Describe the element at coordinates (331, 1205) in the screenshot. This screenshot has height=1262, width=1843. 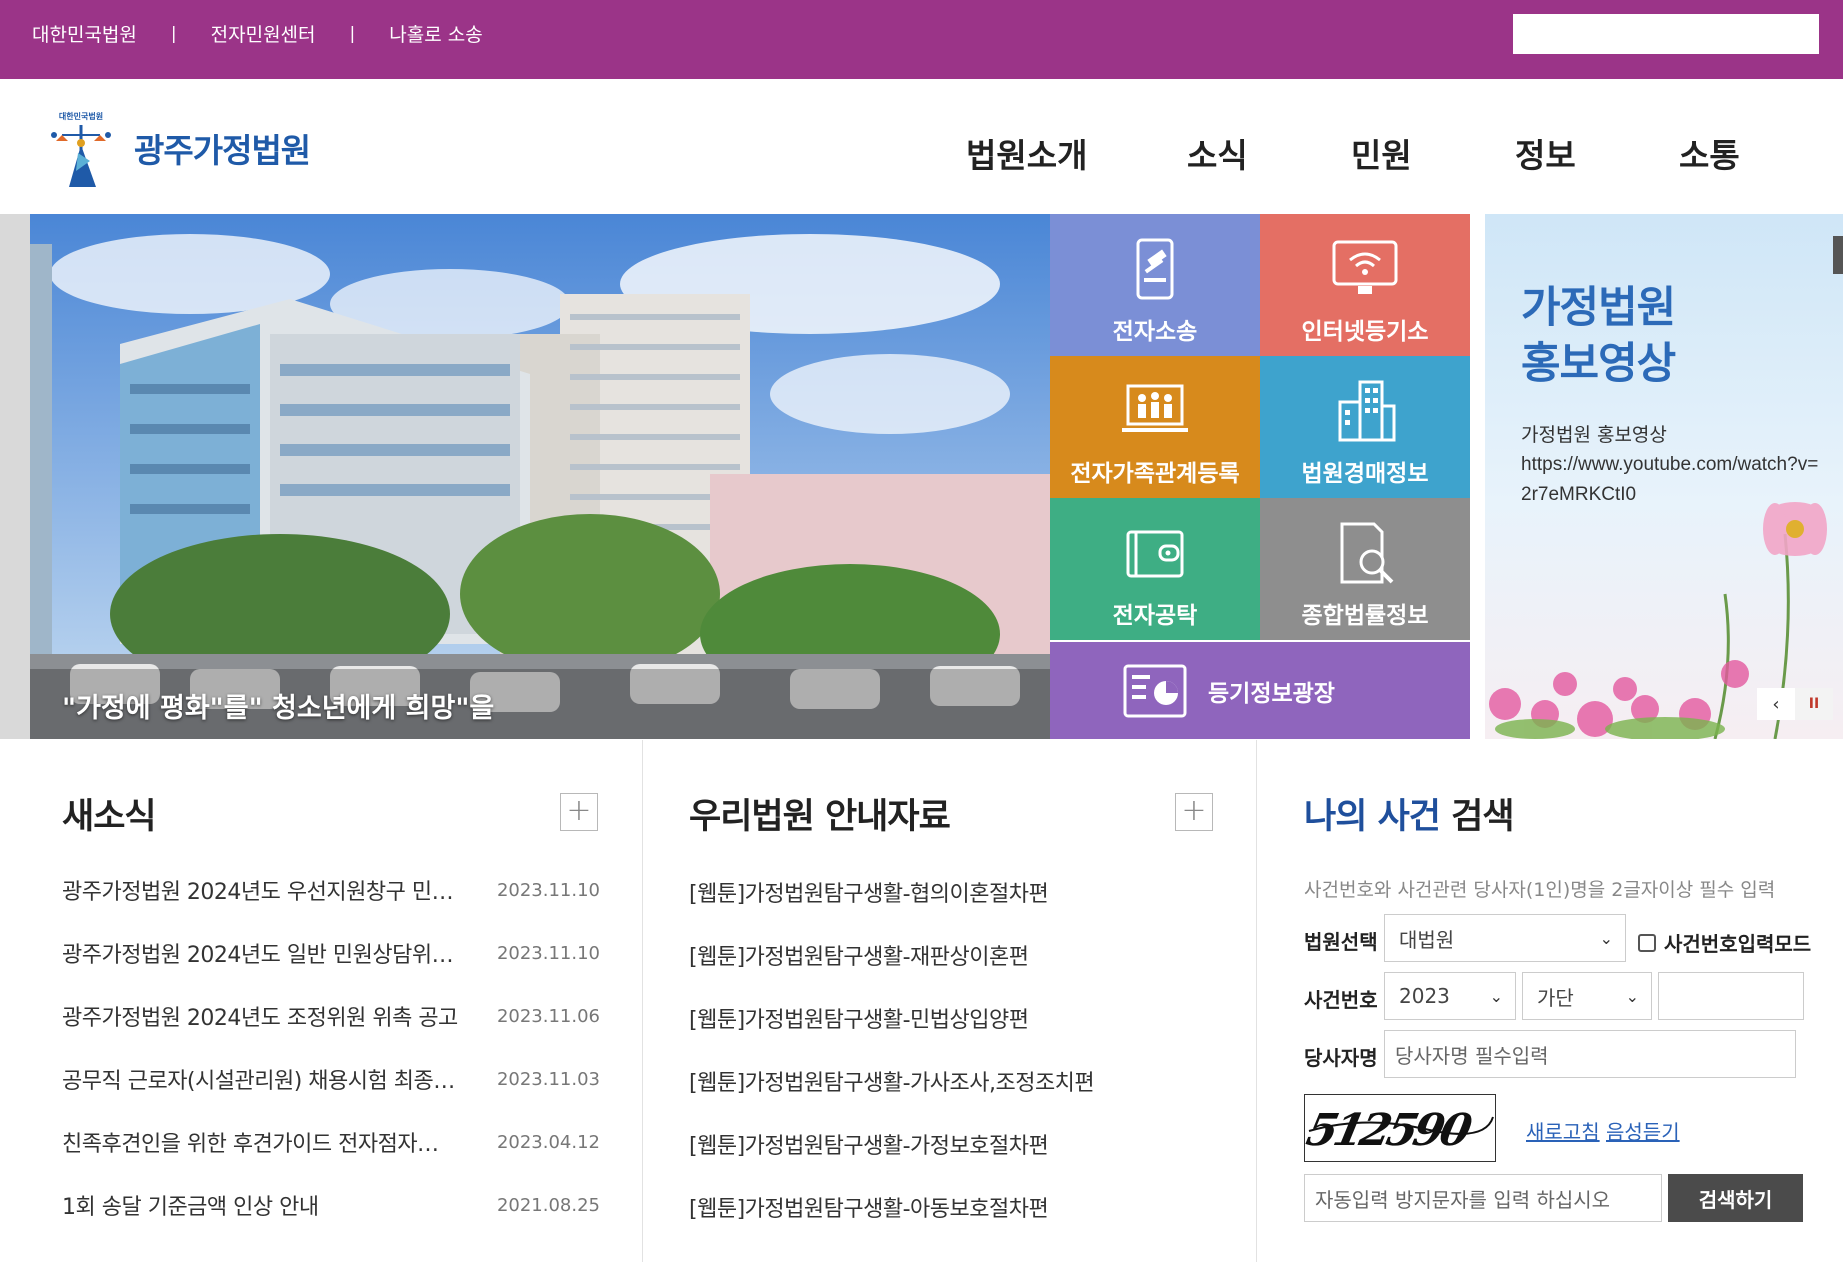
I see `news-item: 1회 송달 기준금액 인상 안내 2021.08.25` at that location.